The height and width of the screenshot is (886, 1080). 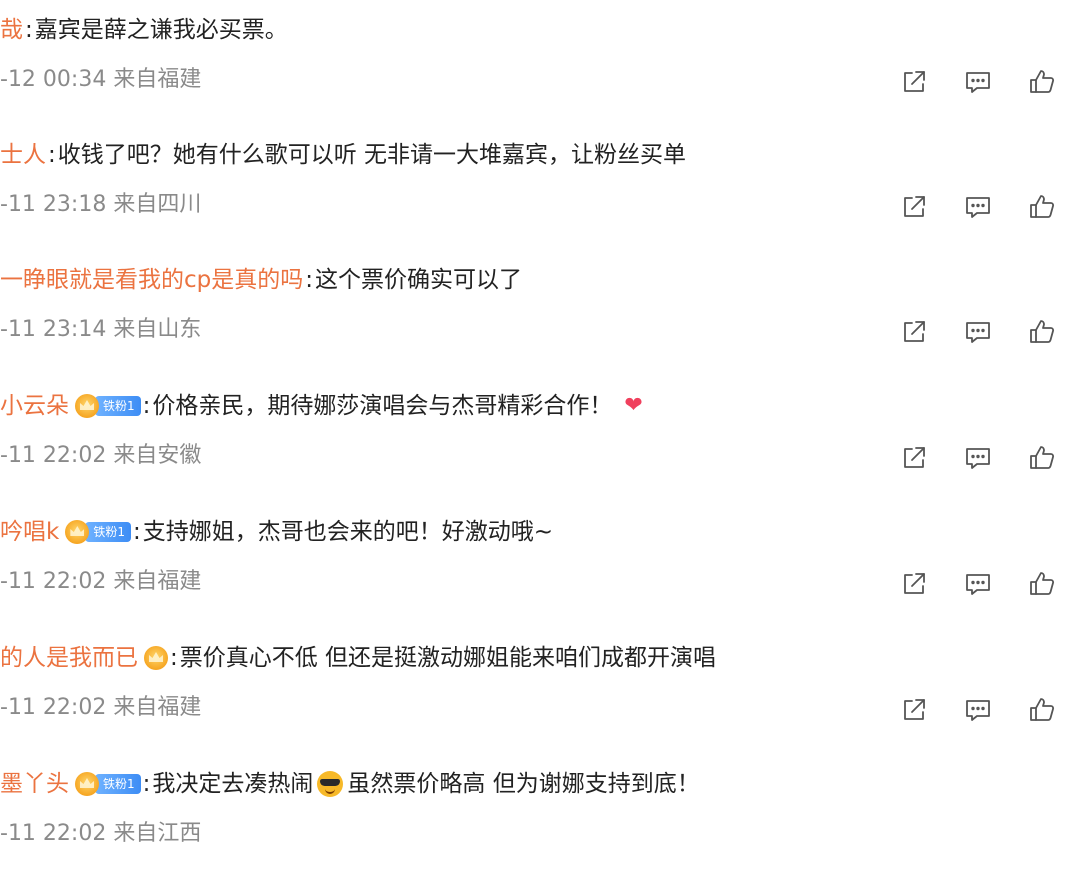 I want to click on sunglasses-emoji-icon, so click(x=330, y=784).